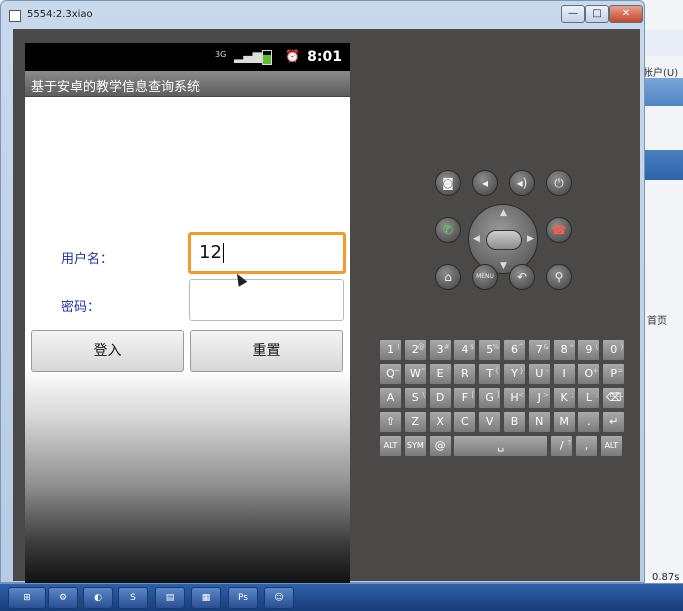 Image resolution: width=683 pixels, height=611 pixels. What do you see at coordinates (390, 374) in the screenshot?
I see `key: Q ~` at bounding box center [390, 374].